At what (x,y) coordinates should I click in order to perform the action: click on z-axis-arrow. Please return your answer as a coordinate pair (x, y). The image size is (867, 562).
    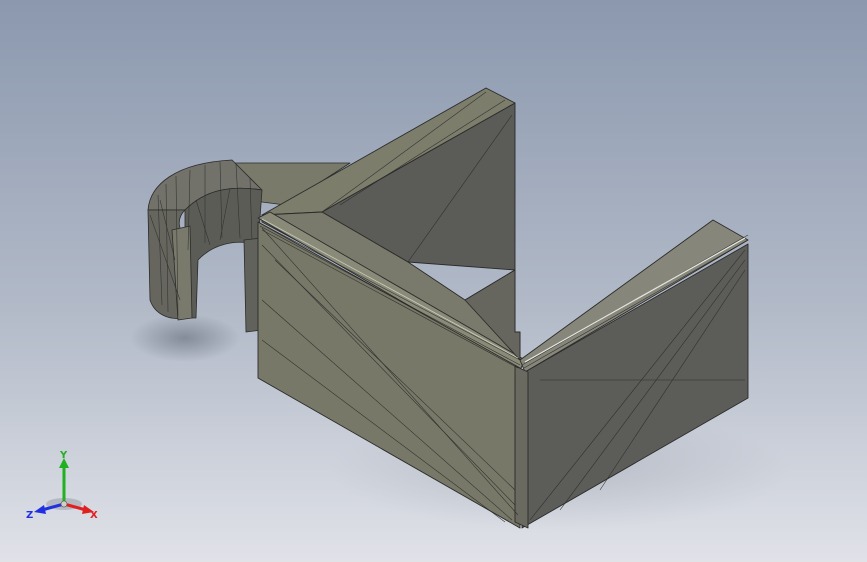
    Looking at the image, I should click on (40, 509).